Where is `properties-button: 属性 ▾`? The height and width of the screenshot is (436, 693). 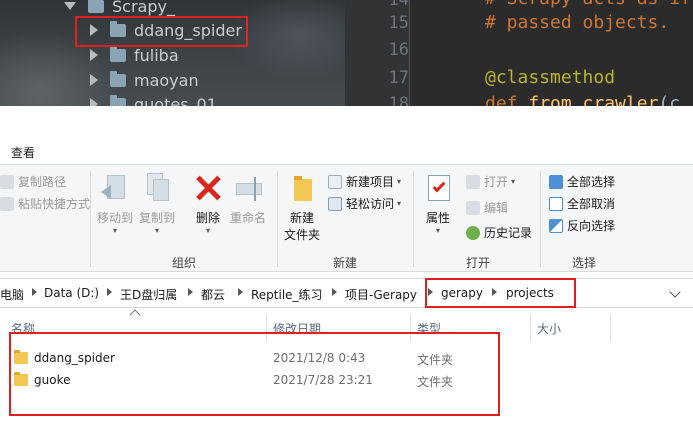
properties-button: 属性 ▾ is located at coordinates (438, 204).